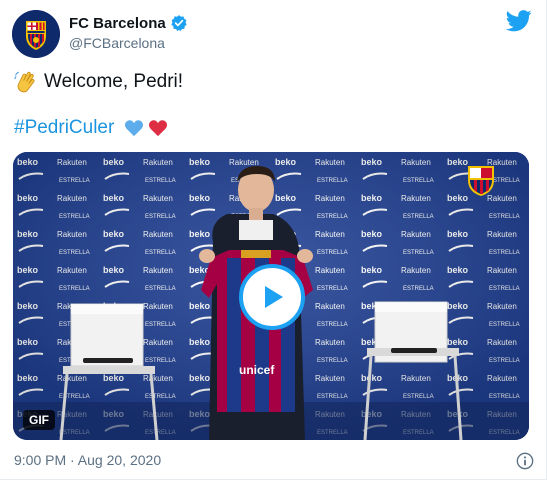  I want to click on svg-text: unicef, so click(257, 370).